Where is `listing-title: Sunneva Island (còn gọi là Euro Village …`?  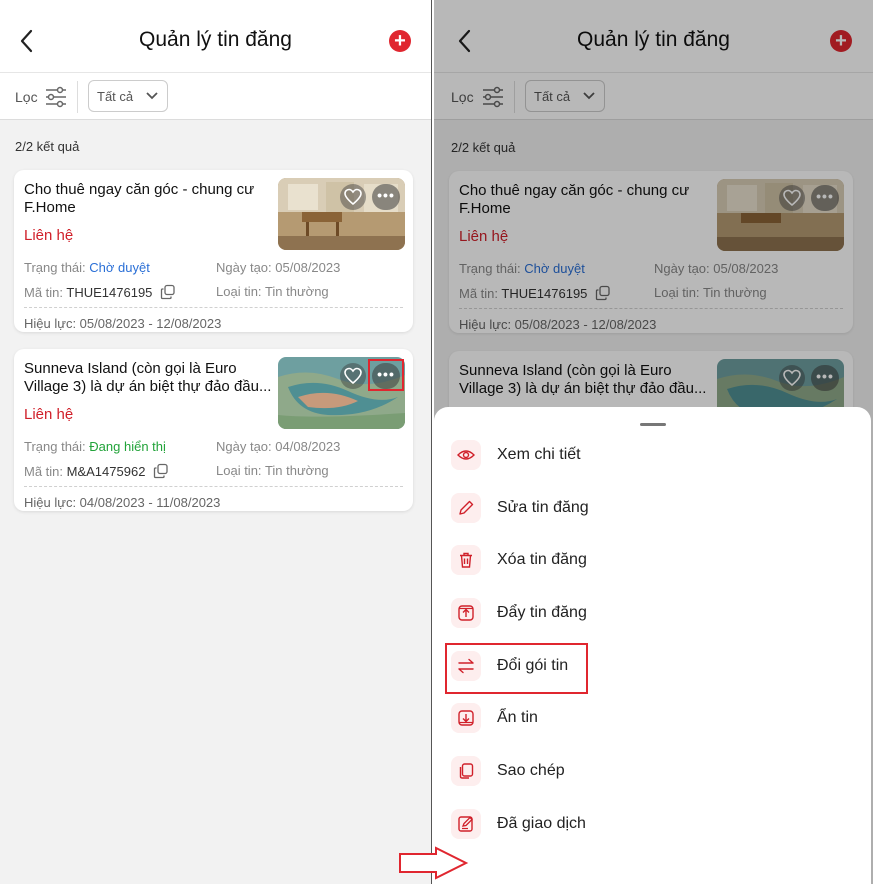
listing-title: Sunneva Island (còn gọi là Euro Village … is located at coordinates (151, 378).